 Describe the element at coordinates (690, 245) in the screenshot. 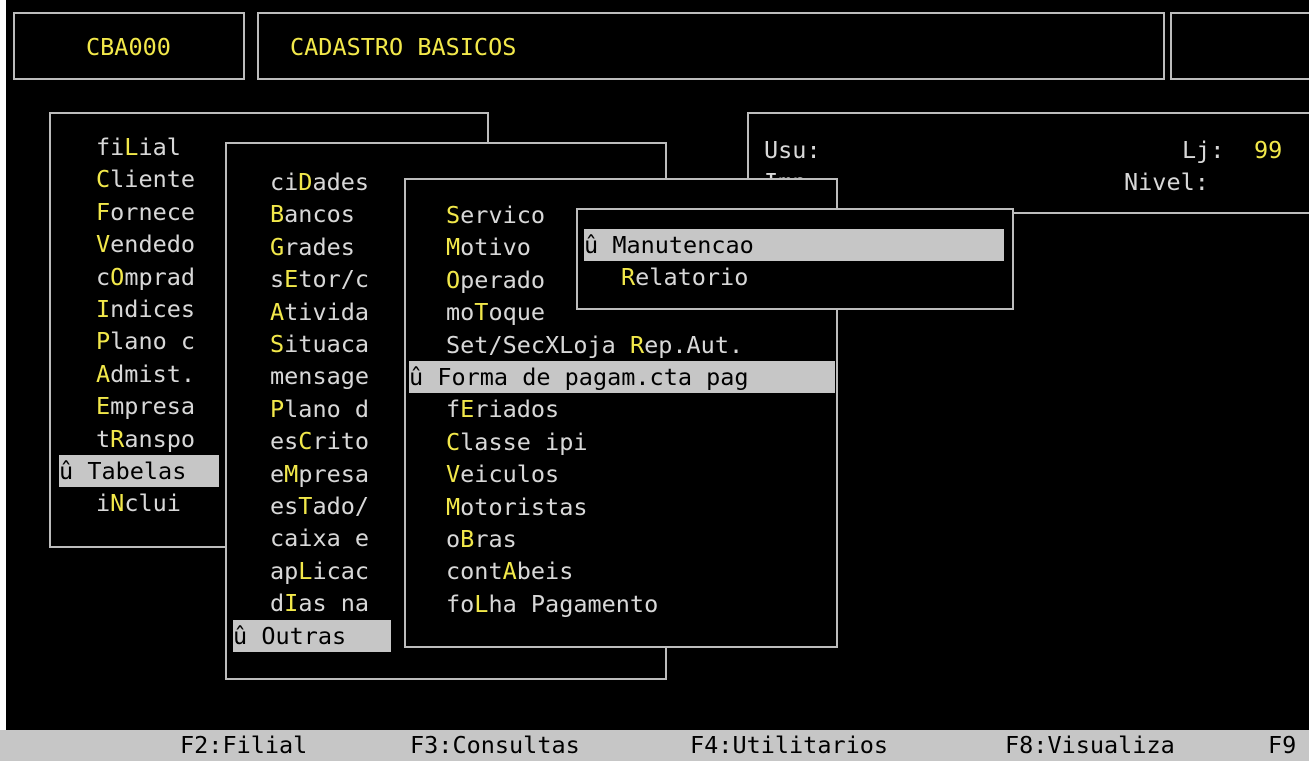

I see `item-text: anutencao` at that location.